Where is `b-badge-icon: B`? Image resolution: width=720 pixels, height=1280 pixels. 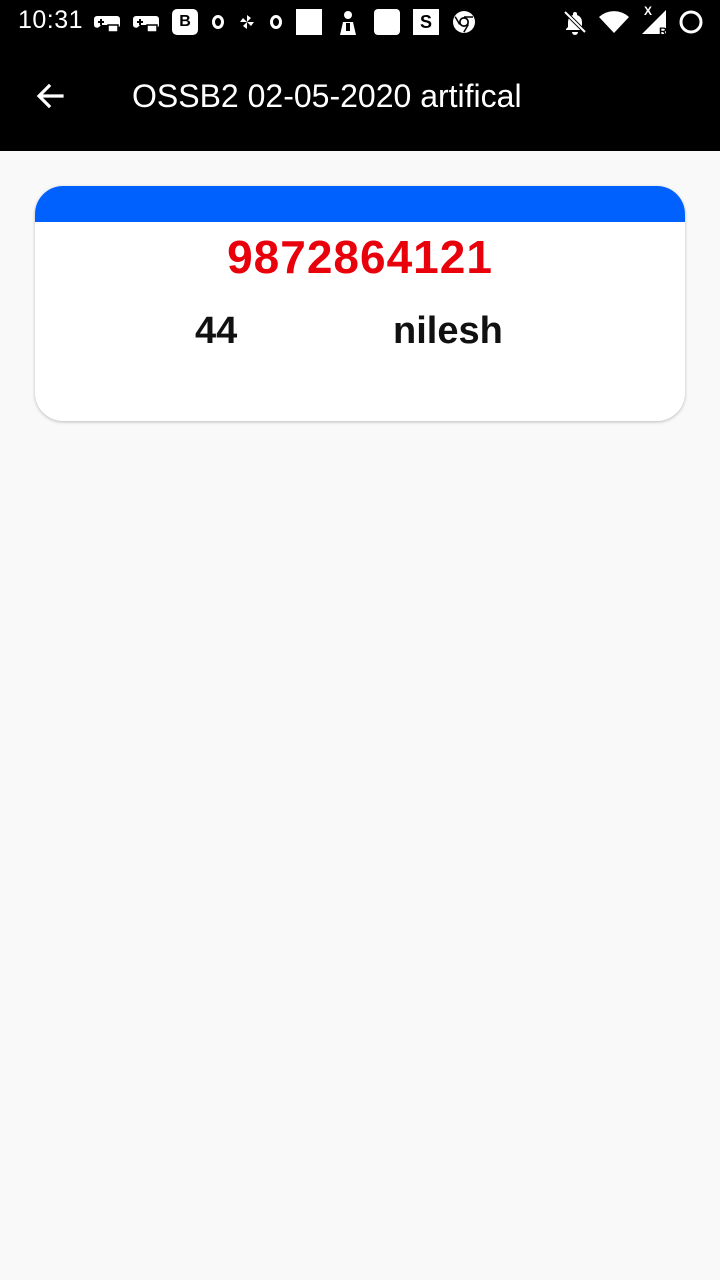 b-badge-icon: B is located at coordinates (185, 22).